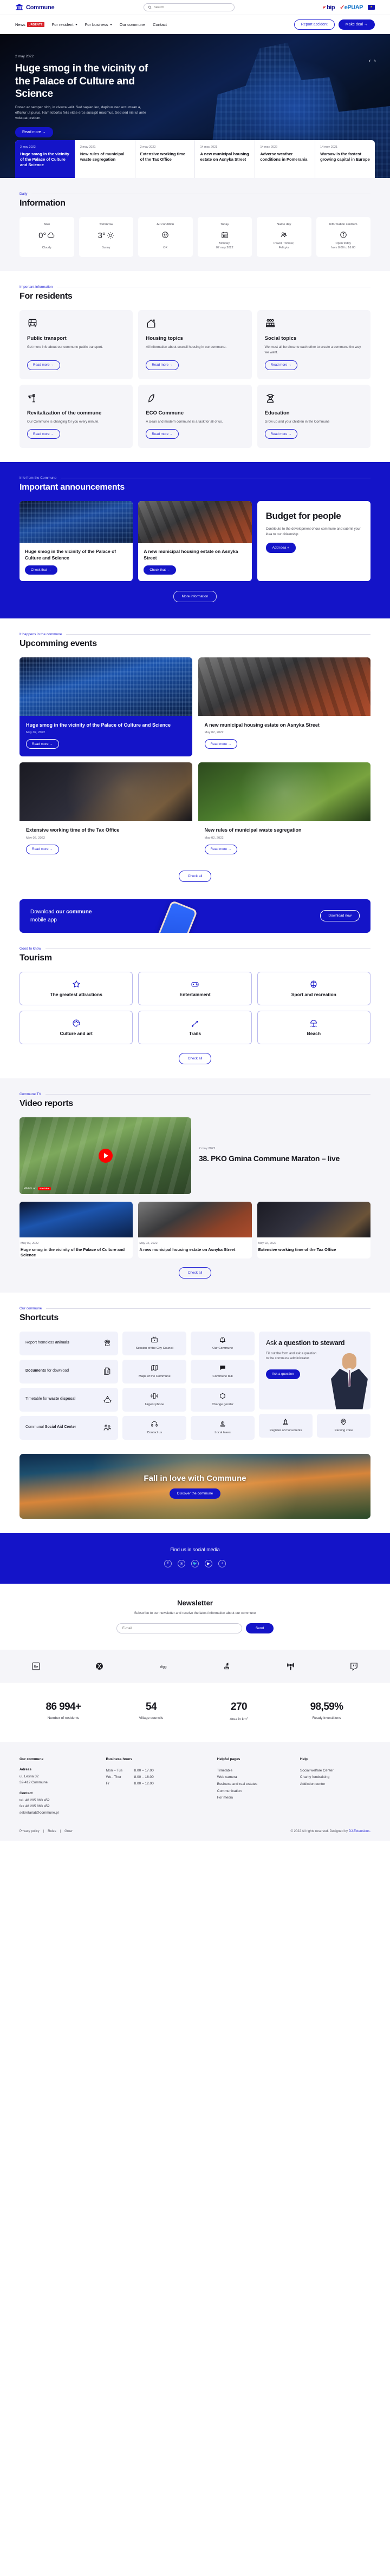 This screenshot has height=2576, width=390. What do you see at coordinates (154, 1427) in the screenshot?
I see `shortcut-contact-us: Contact us` at bounding box center [154, 1427].